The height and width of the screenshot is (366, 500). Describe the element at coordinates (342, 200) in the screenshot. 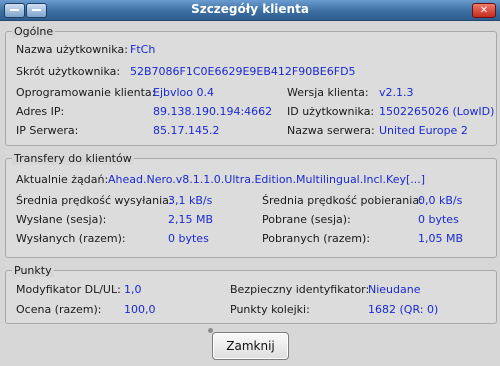

I see `avg-download-label: Średnia prędkość pobierania:` at that location.